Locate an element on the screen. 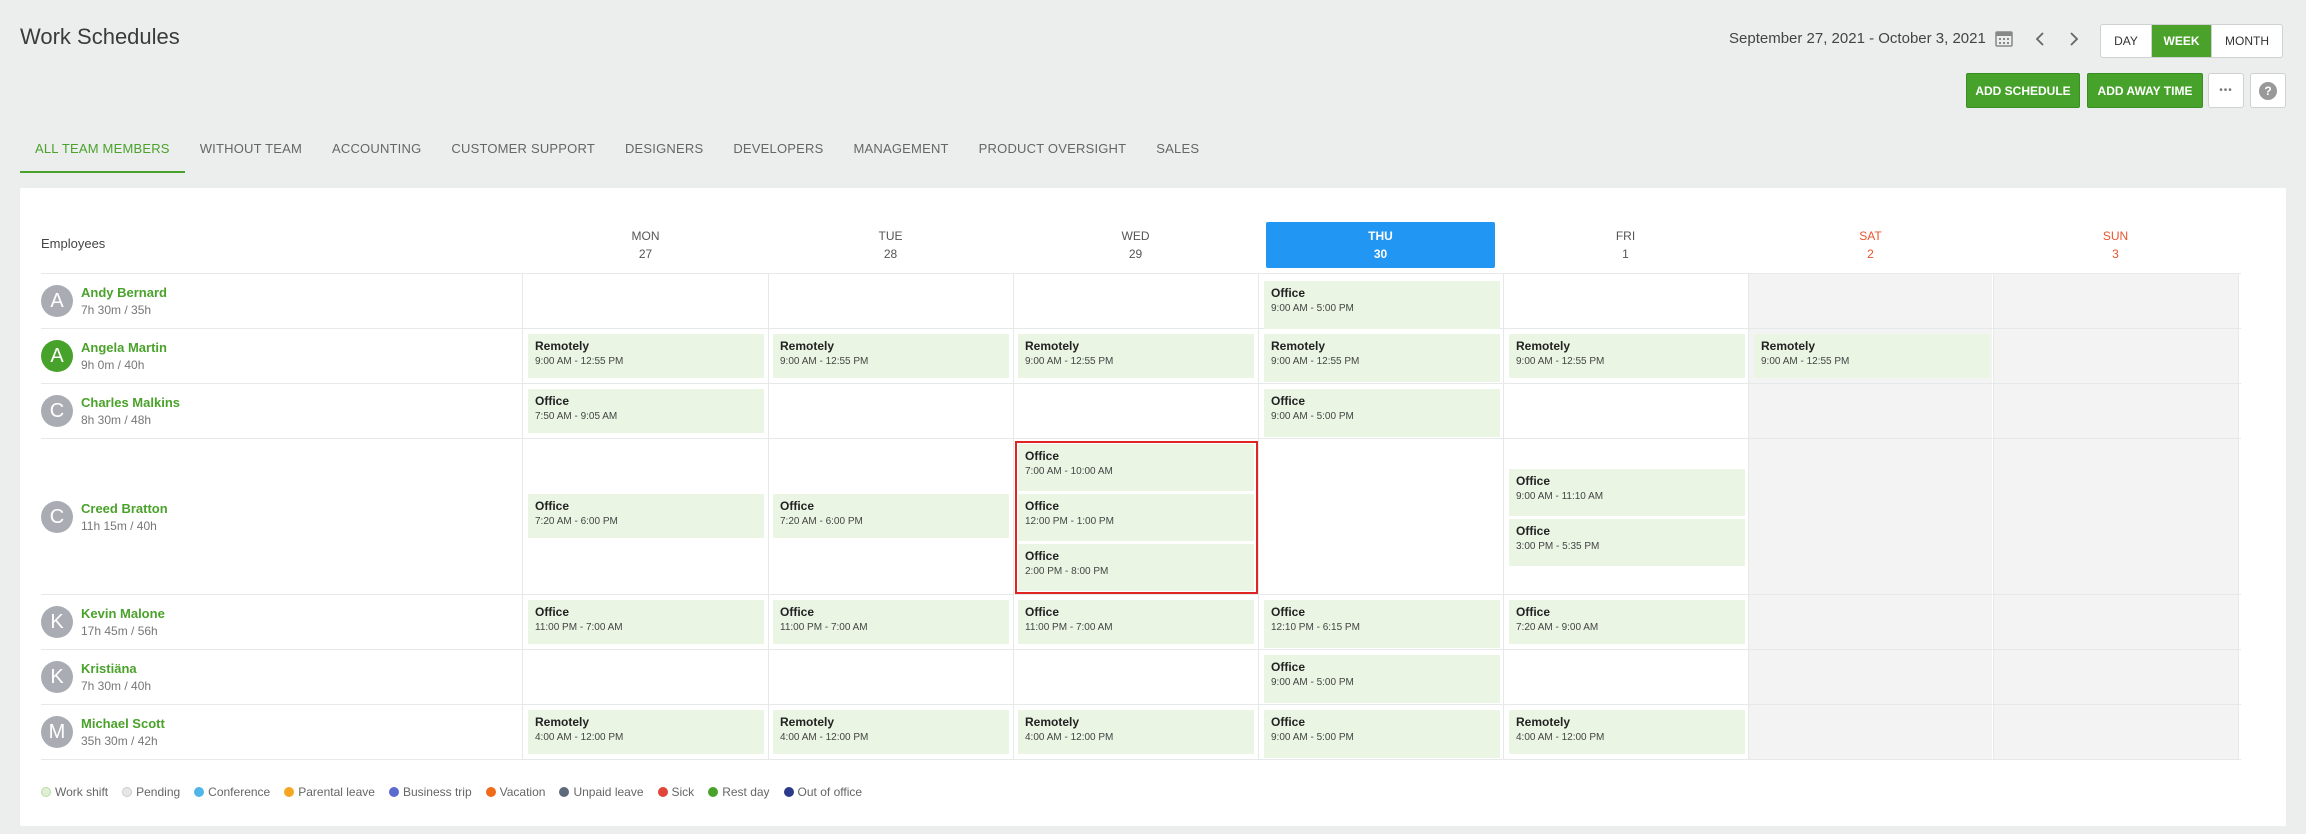 The height and width of the screenshot is (834, 2306). shift-time: 11:00 PM - 7:00 AM is located at coordinates (579, 627).